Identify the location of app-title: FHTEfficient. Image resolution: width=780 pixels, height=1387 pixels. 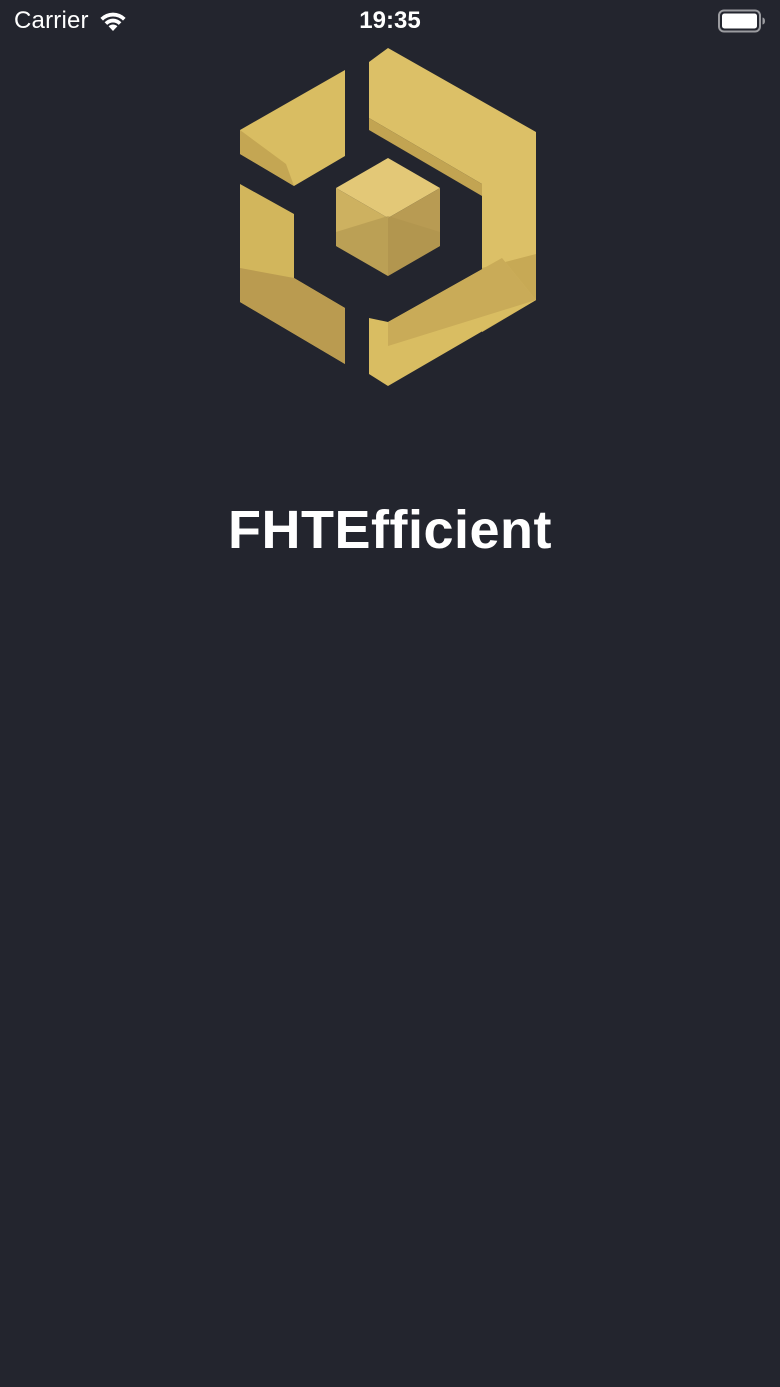
(390, 530).